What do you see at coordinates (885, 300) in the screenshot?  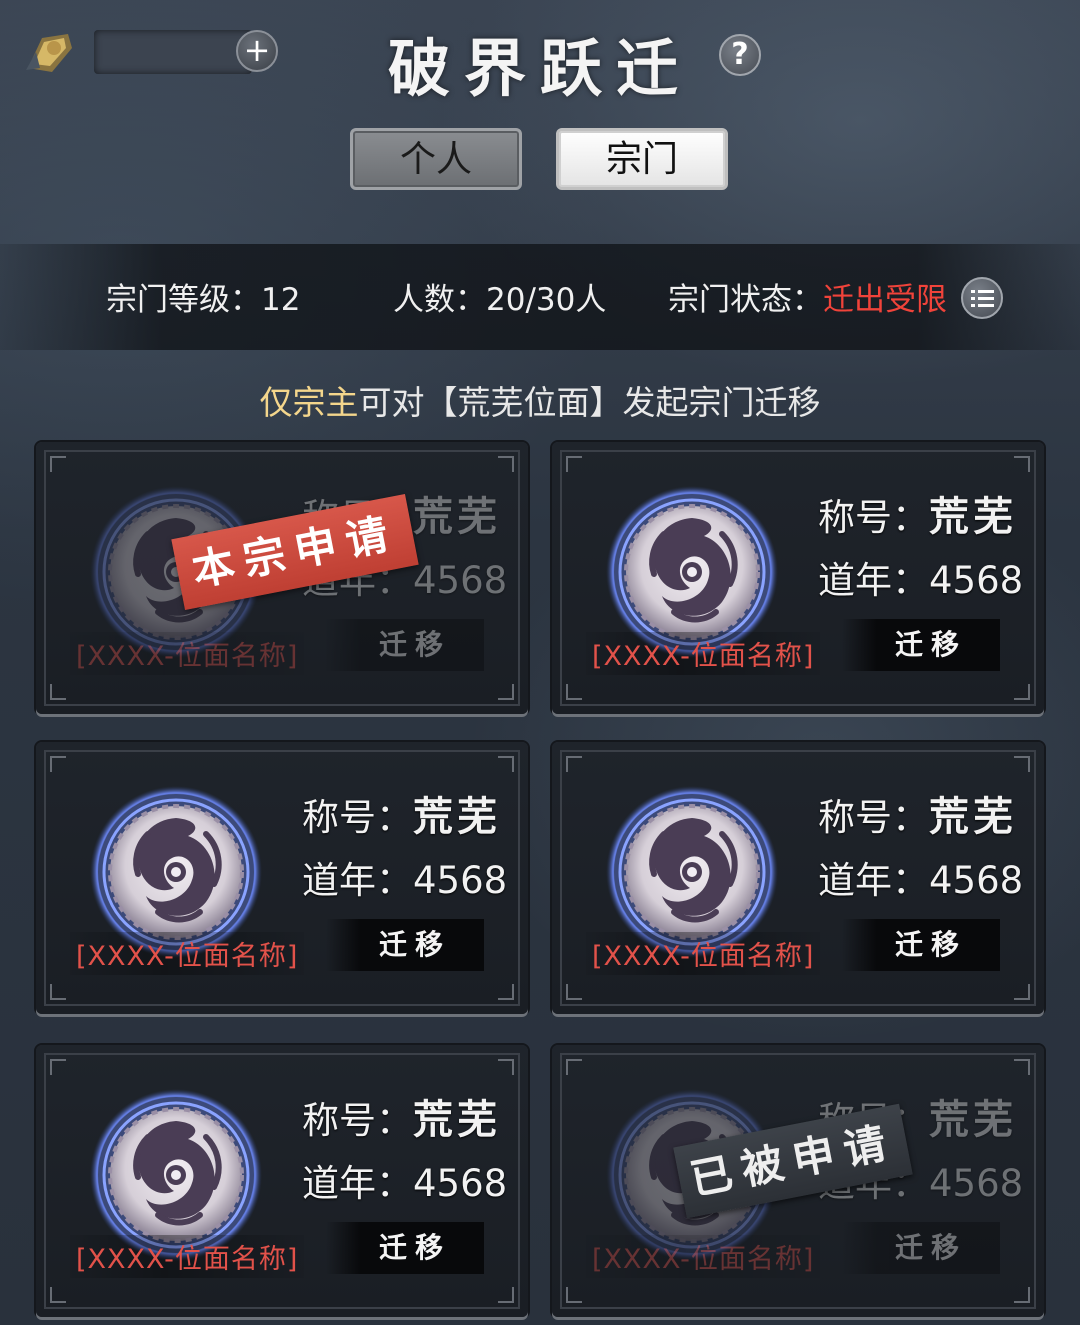 I see `sect-status-value: 迁出受限` at bounding box center [885, 300].